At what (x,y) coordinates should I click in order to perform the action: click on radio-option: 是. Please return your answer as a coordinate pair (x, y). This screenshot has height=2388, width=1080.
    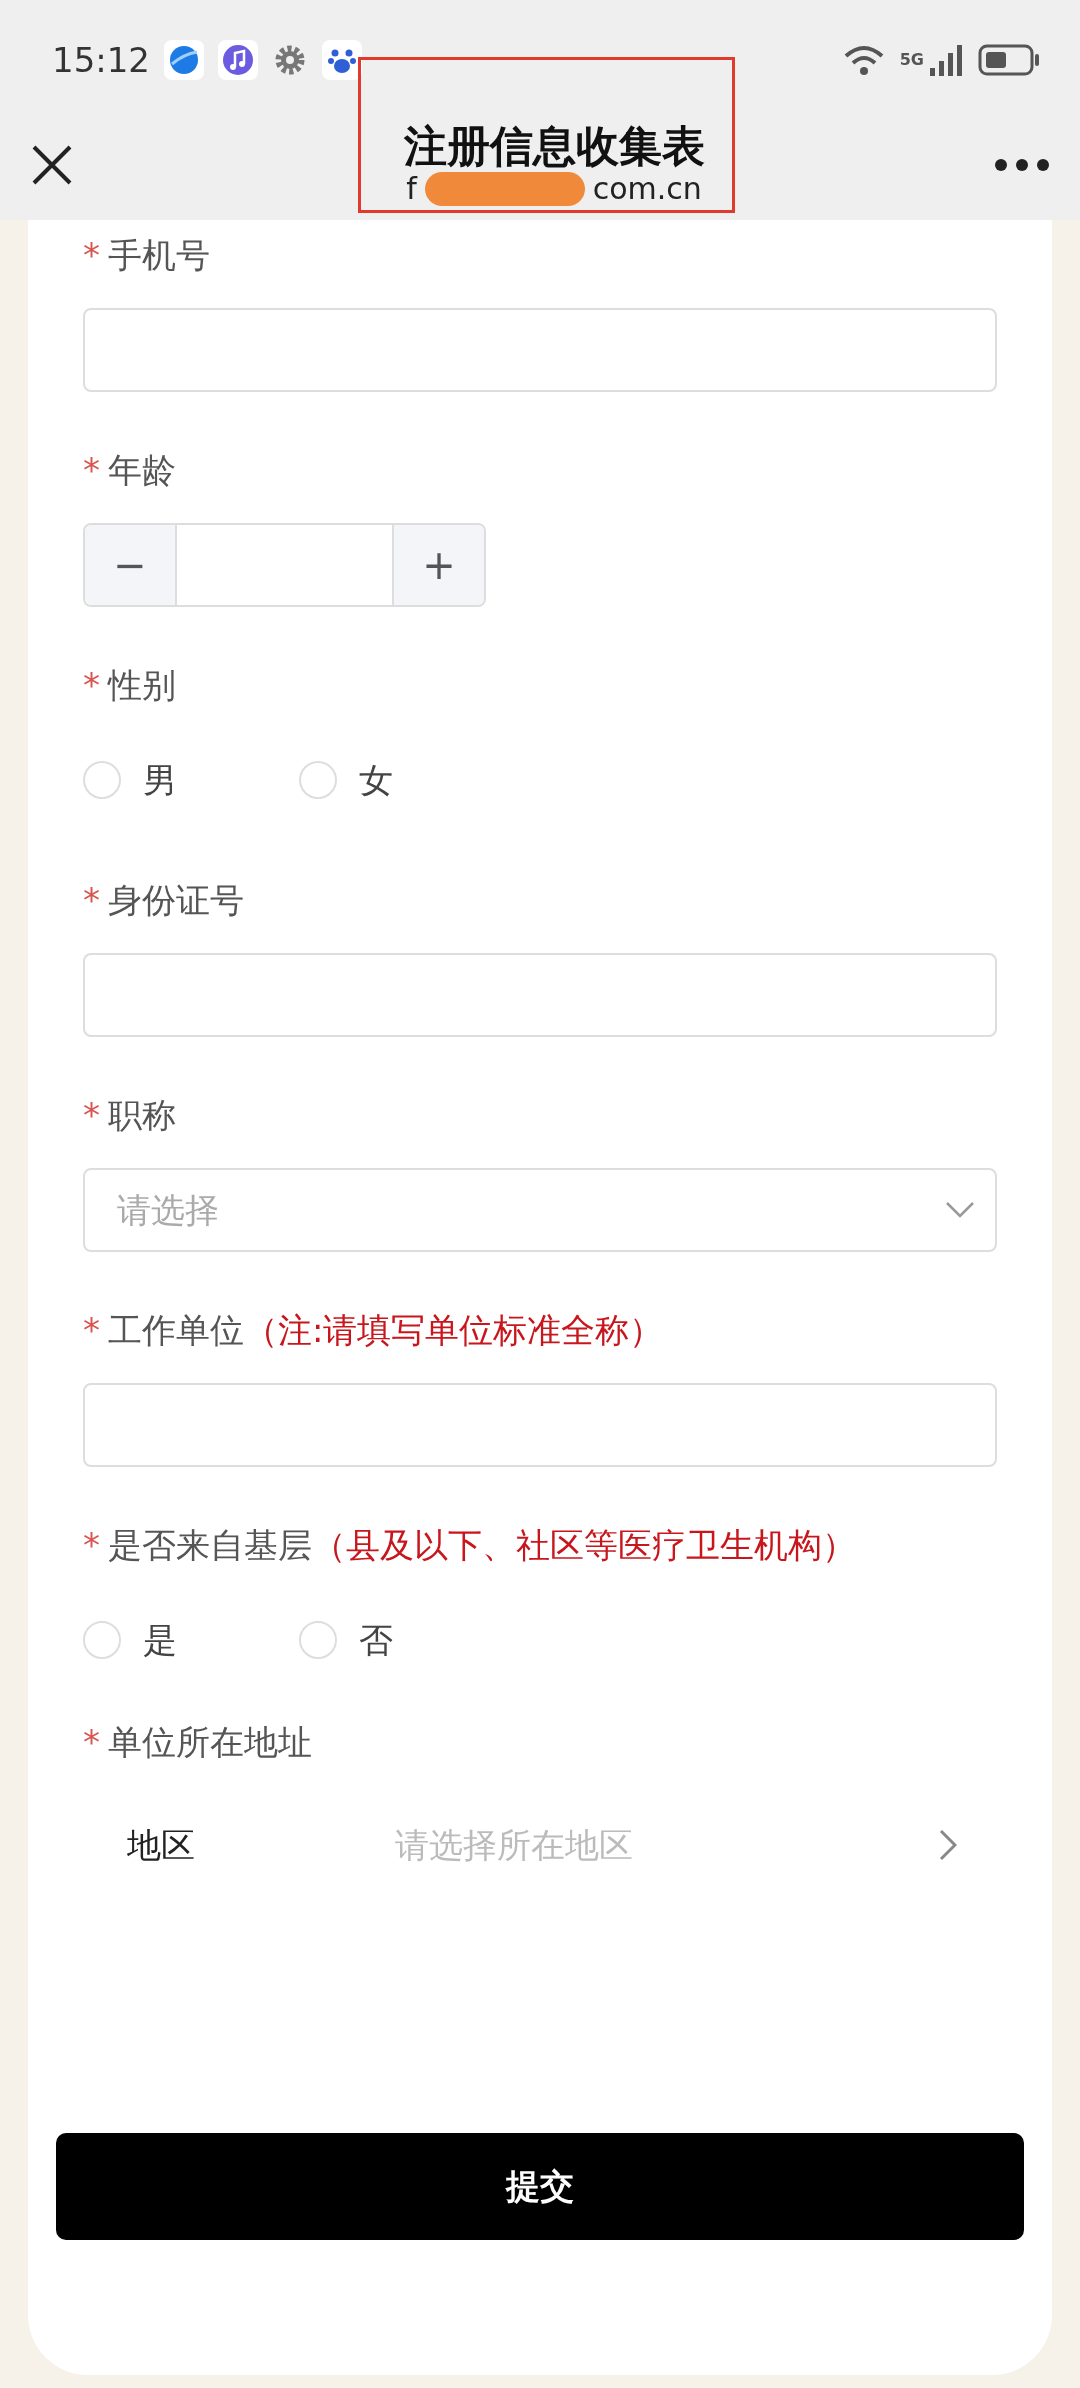
    Looking at the image, I should click on (163, 1640).